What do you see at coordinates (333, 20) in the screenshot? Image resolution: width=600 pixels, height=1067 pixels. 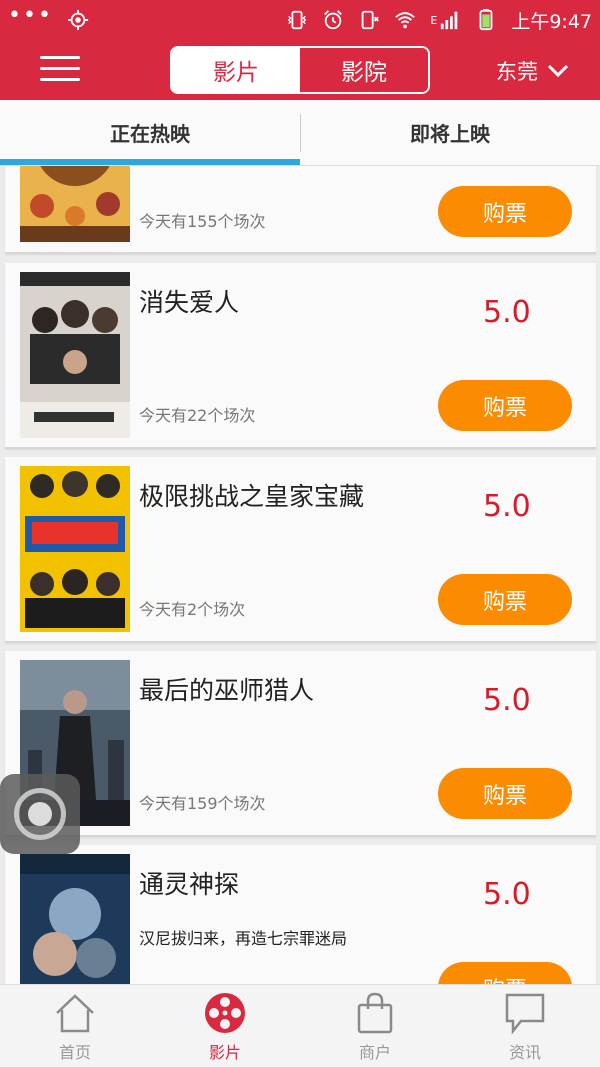 I see `alarm-clock-icon` at bounding box center [333, 20].